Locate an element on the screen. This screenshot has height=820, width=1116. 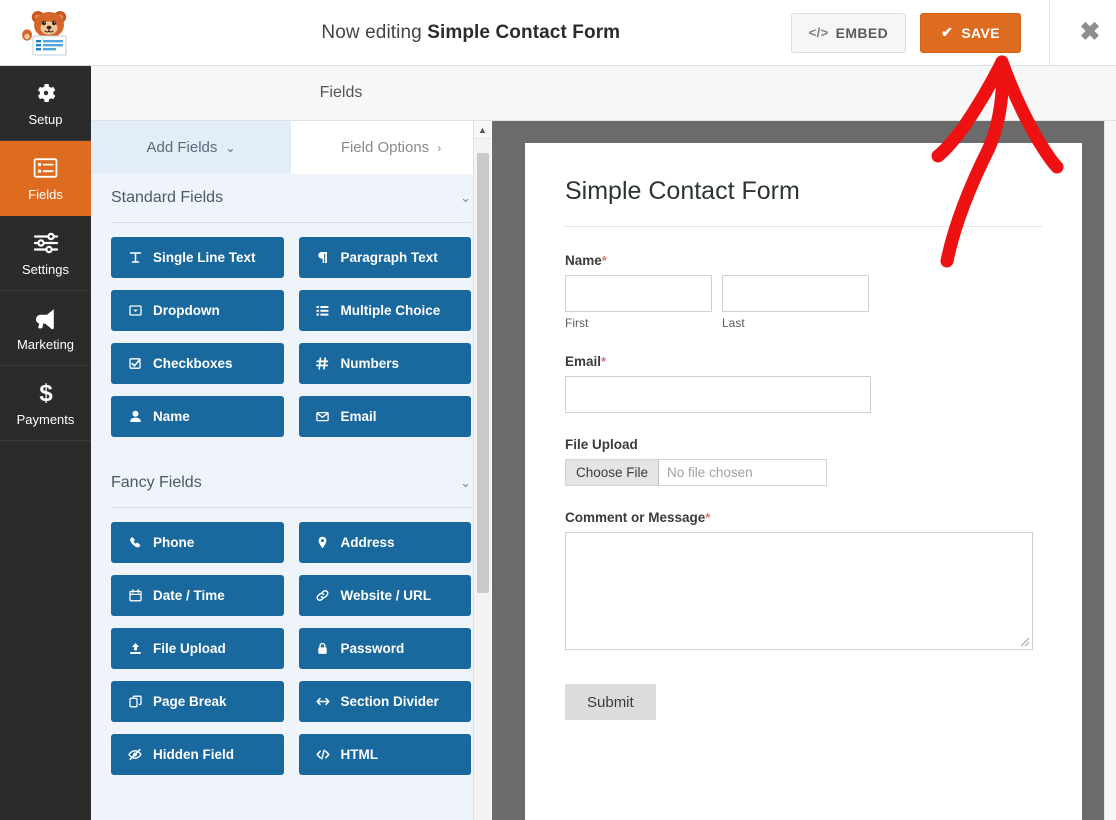
field-button-name: Name is located at coordinates (197, 416).